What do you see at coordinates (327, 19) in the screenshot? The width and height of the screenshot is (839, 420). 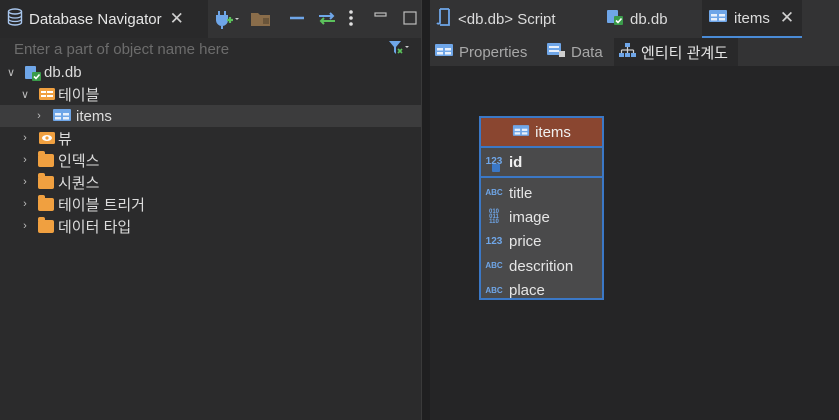 I see `link-with-editor-button` at bounding box center [327, 19].